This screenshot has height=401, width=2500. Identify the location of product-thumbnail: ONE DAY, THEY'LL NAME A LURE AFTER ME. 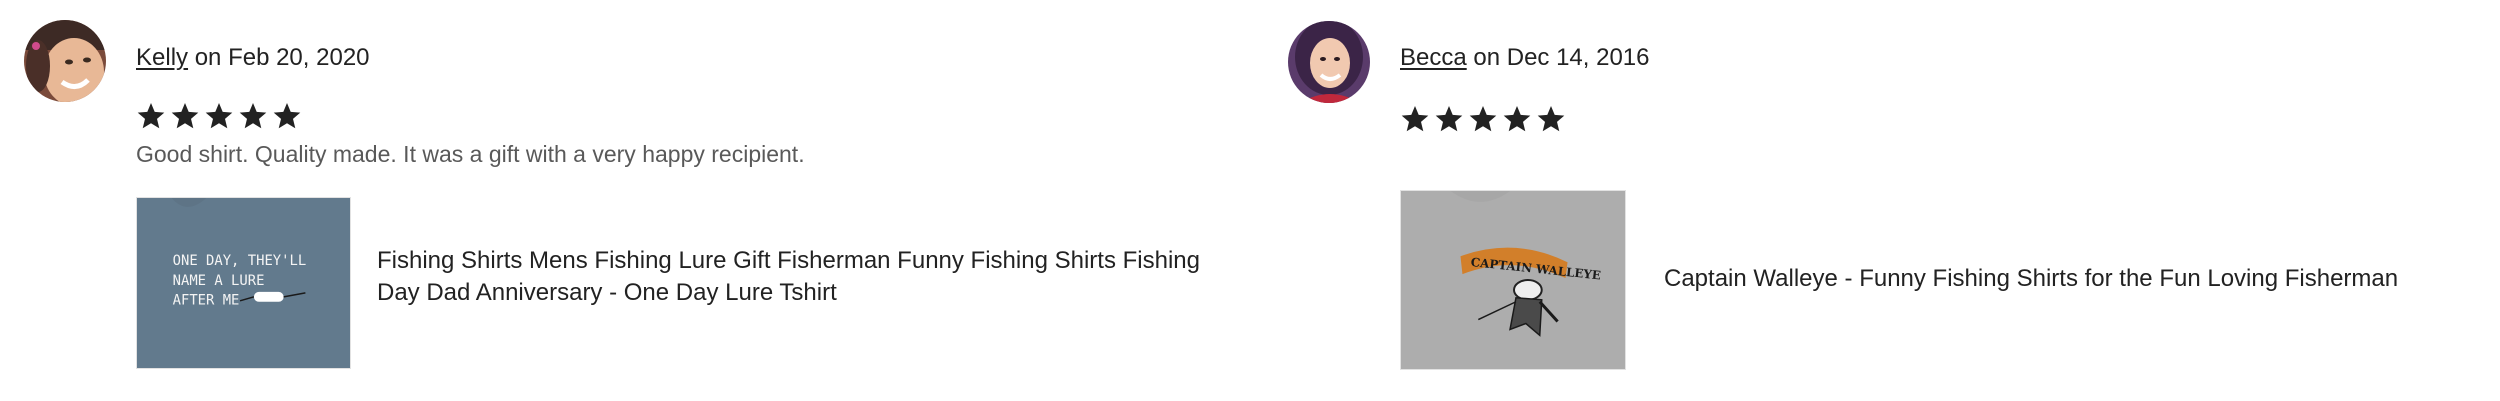
(243, 283).